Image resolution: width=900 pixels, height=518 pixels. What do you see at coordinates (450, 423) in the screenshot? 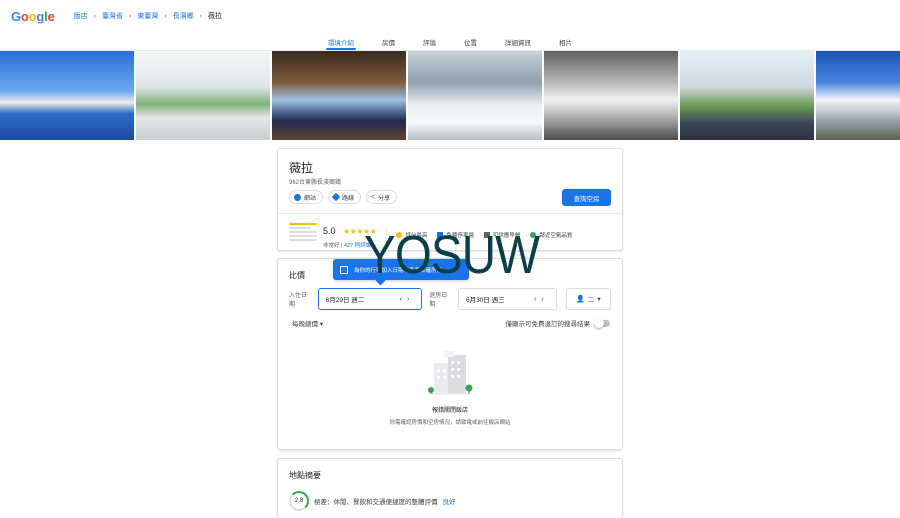
I see `empty-state-subtitle: 你需確認房價和空房情況，請致電或前往飯店網站` at bounding box center [450, 423].